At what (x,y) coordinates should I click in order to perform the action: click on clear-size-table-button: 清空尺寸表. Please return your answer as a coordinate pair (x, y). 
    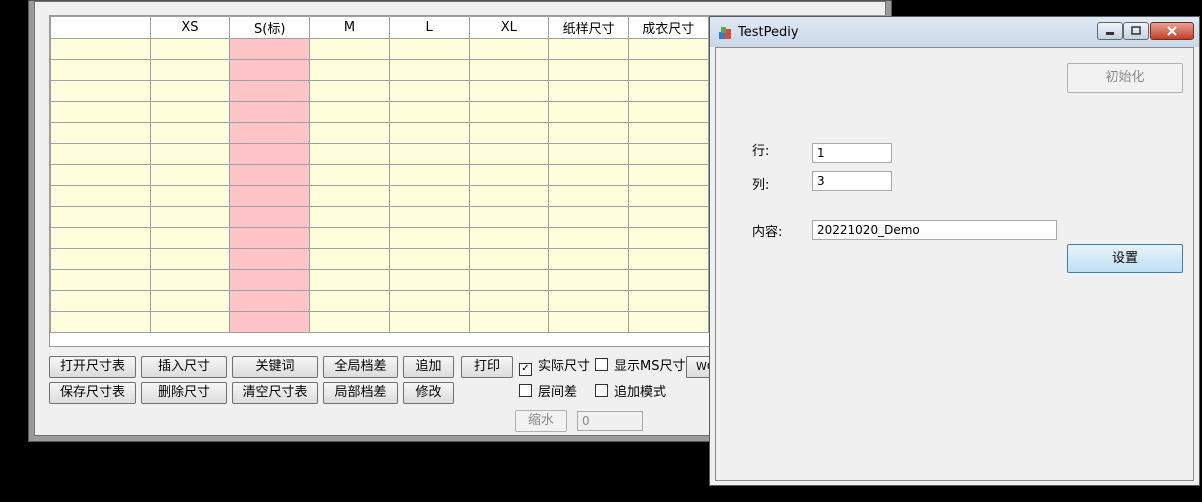
    Looking at the image, I should click on (275, 393).